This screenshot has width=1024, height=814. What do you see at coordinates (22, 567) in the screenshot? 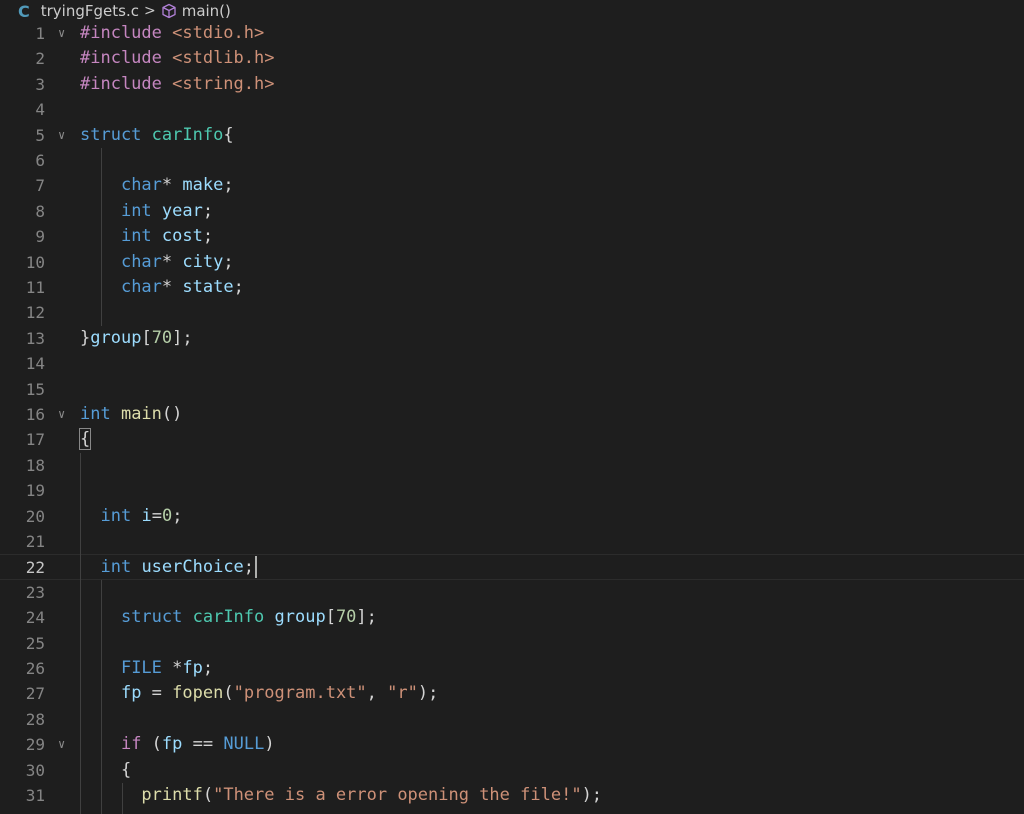
I see `line-number: 22` at bounding box center [22, 567].